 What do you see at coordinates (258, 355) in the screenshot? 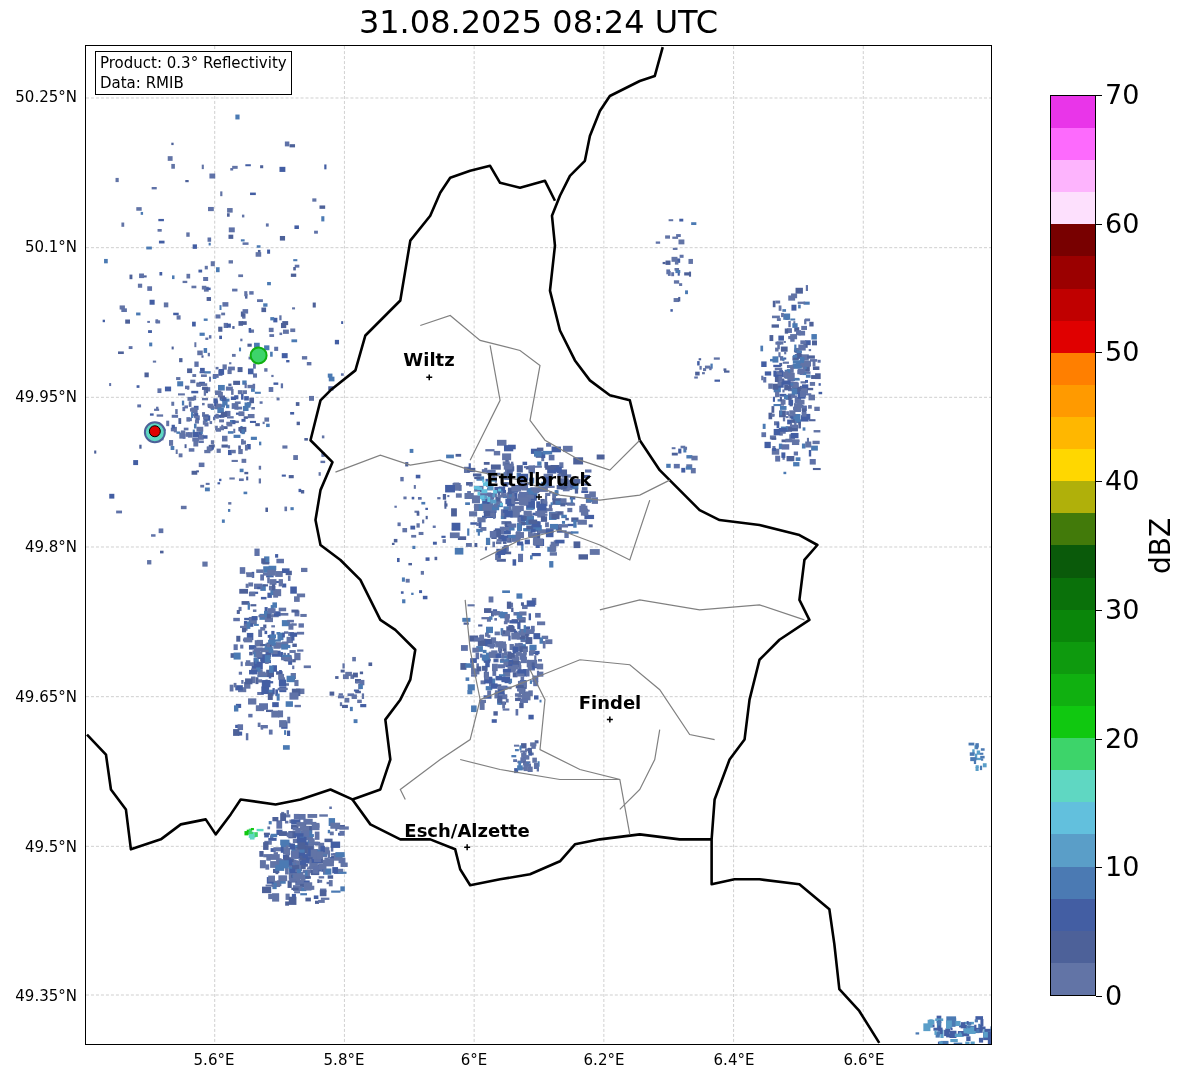
I see `echo-spot-icon` at bounding box center [258, 355].